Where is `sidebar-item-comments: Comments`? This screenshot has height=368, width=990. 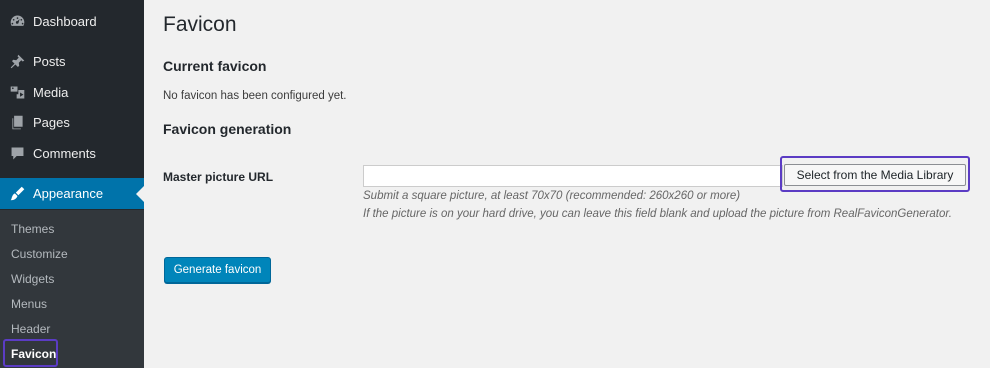
sidebar-item-comments: Comments is located at coordinates (72, 153).